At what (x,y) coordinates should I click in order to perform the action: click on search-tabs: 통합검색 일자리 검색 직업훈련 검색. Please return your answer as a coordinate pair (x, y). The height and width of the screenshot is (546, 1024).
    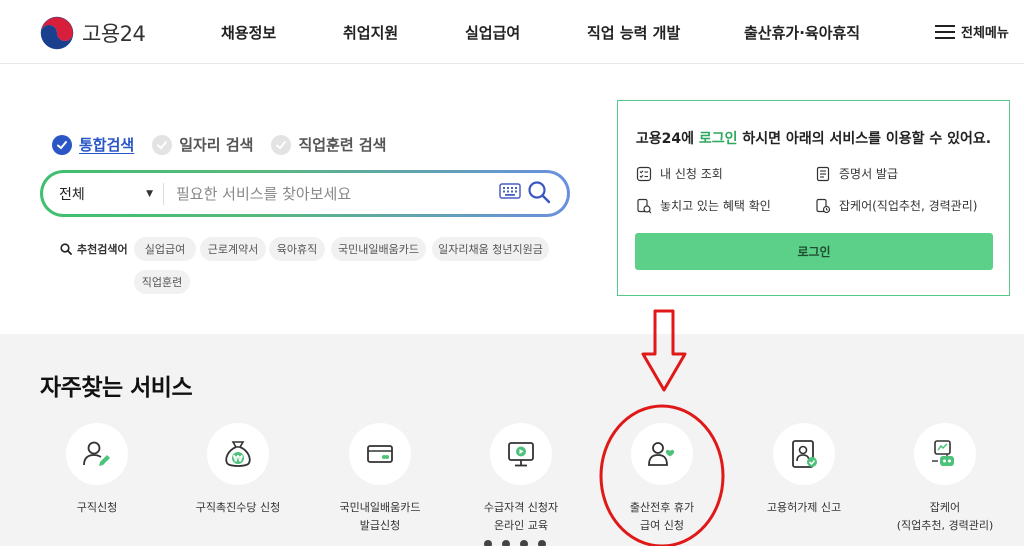
    Looking at the image, I should click on (219, 144).